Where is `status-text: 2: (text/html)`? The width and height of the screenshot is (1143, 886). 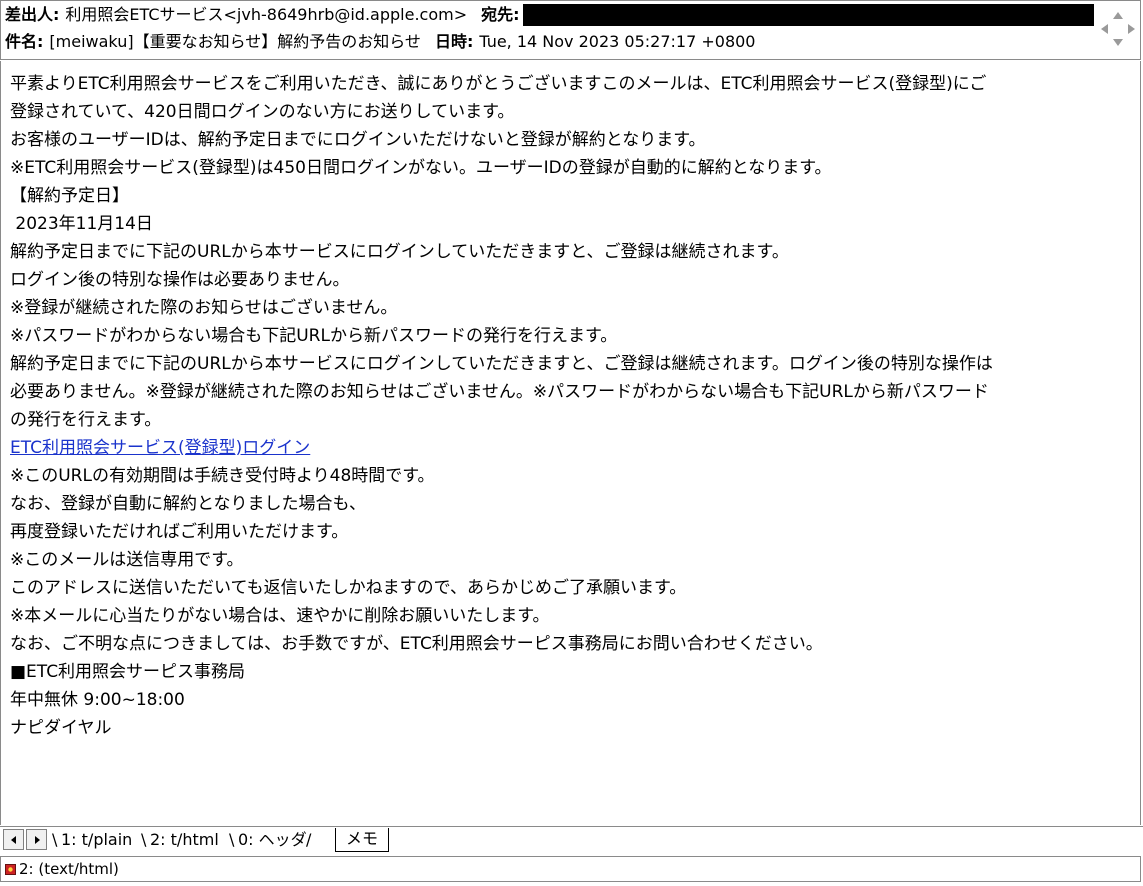 status-text: 2: (text/html) is located at coordinates (69, 869).